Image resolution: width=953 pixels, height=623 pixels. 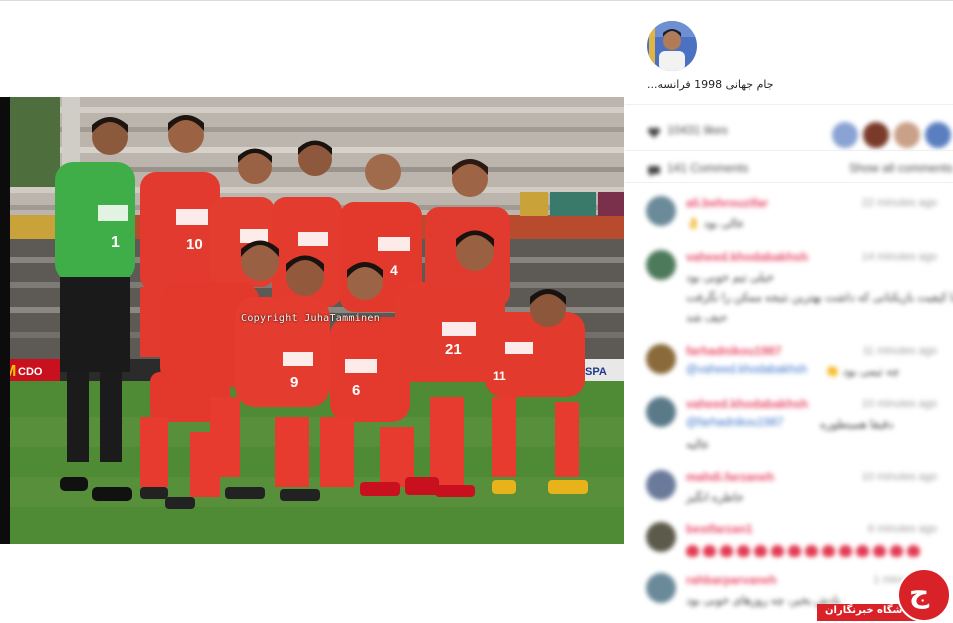 I want to click on comments-summary-row: 141 Comments Show all comments, so click(x=789, y=168).